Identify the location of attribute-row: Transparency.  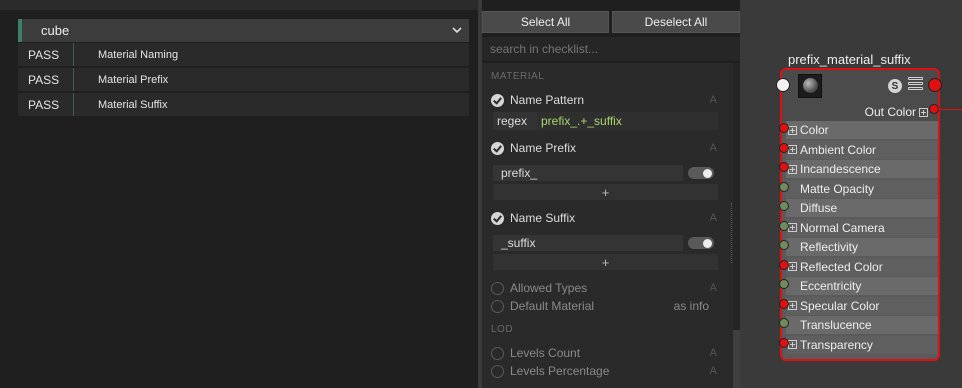
(862, 344).